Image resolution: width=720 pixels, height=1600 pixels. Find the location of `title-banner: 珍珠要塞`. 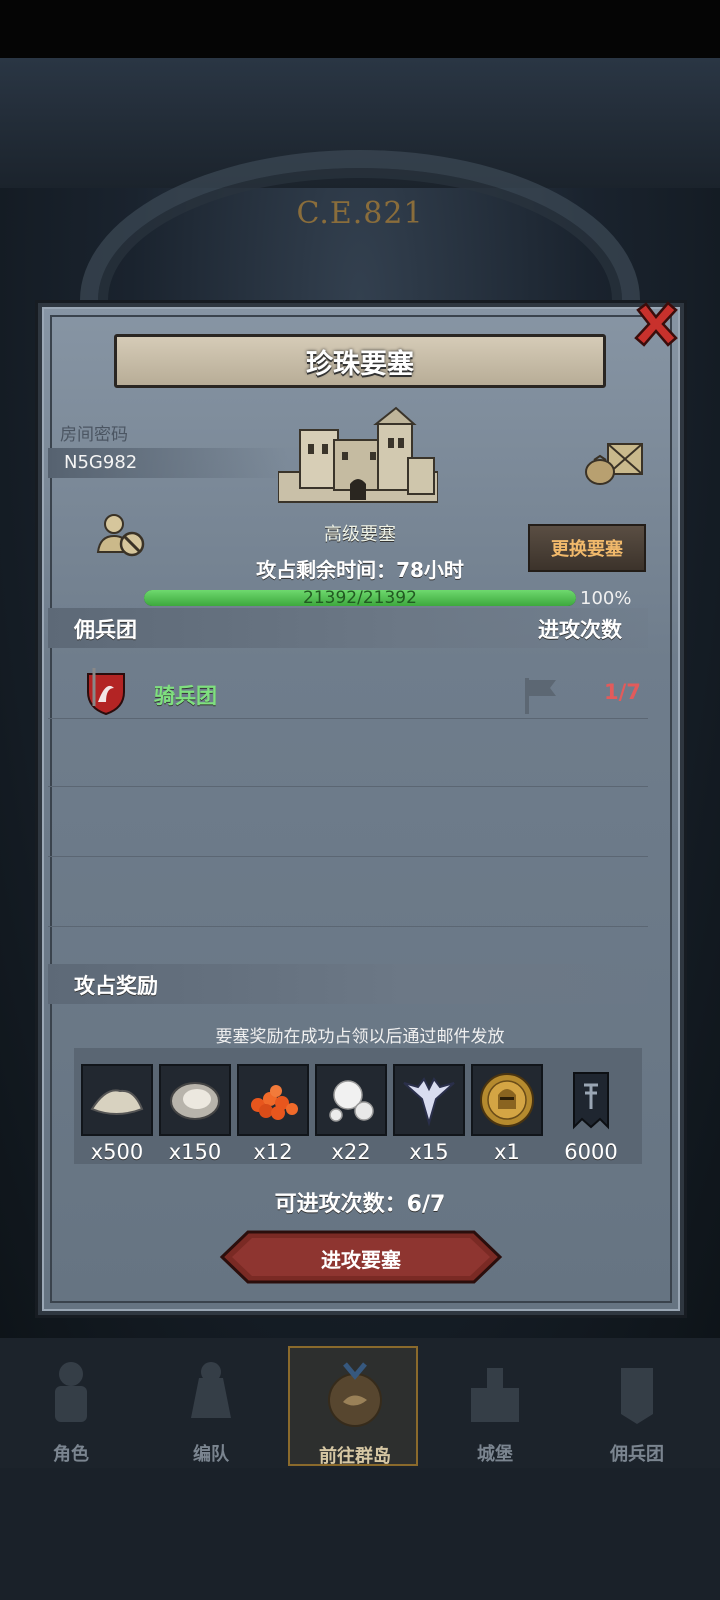

title-banner: 珍珠要塞 is located at coordinates (360, 361).